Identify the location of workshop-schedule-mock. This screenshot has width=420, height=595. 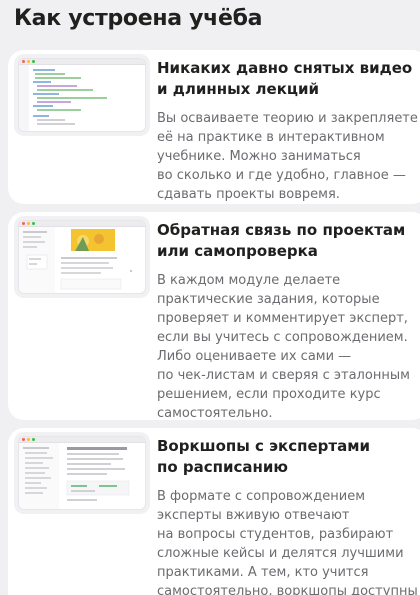
(74, 476).